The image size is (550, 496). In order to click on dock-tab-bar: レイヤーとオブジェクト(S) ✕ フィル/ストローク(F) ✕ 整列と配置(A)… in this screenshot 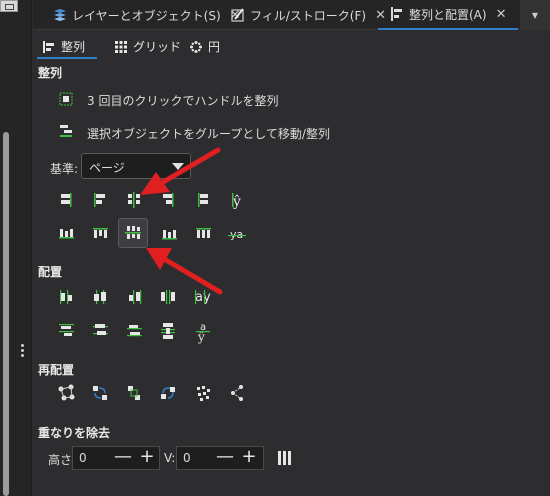, I will do `click(291, 15)`.